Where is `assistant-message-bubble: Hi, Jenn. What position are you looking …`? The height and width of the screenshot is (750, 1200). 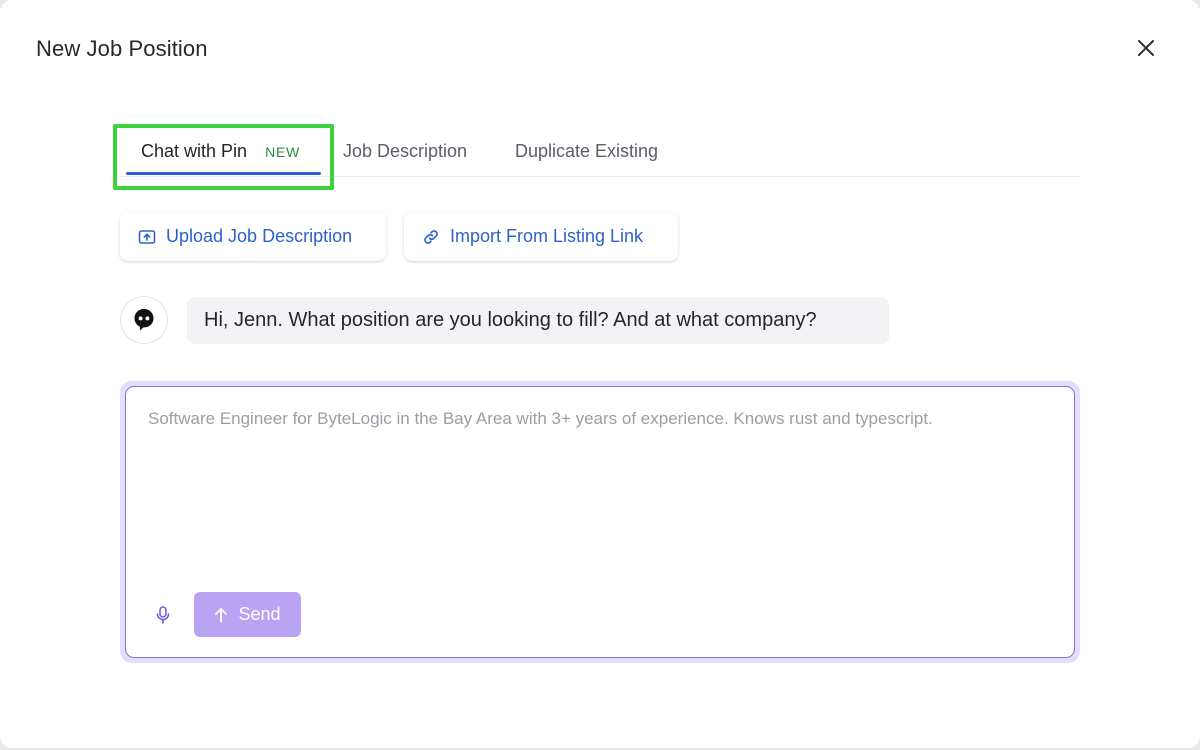
assistant-message-bubble: Hi, Jenn. What position are you looking … is located at coordinates (538, 320).